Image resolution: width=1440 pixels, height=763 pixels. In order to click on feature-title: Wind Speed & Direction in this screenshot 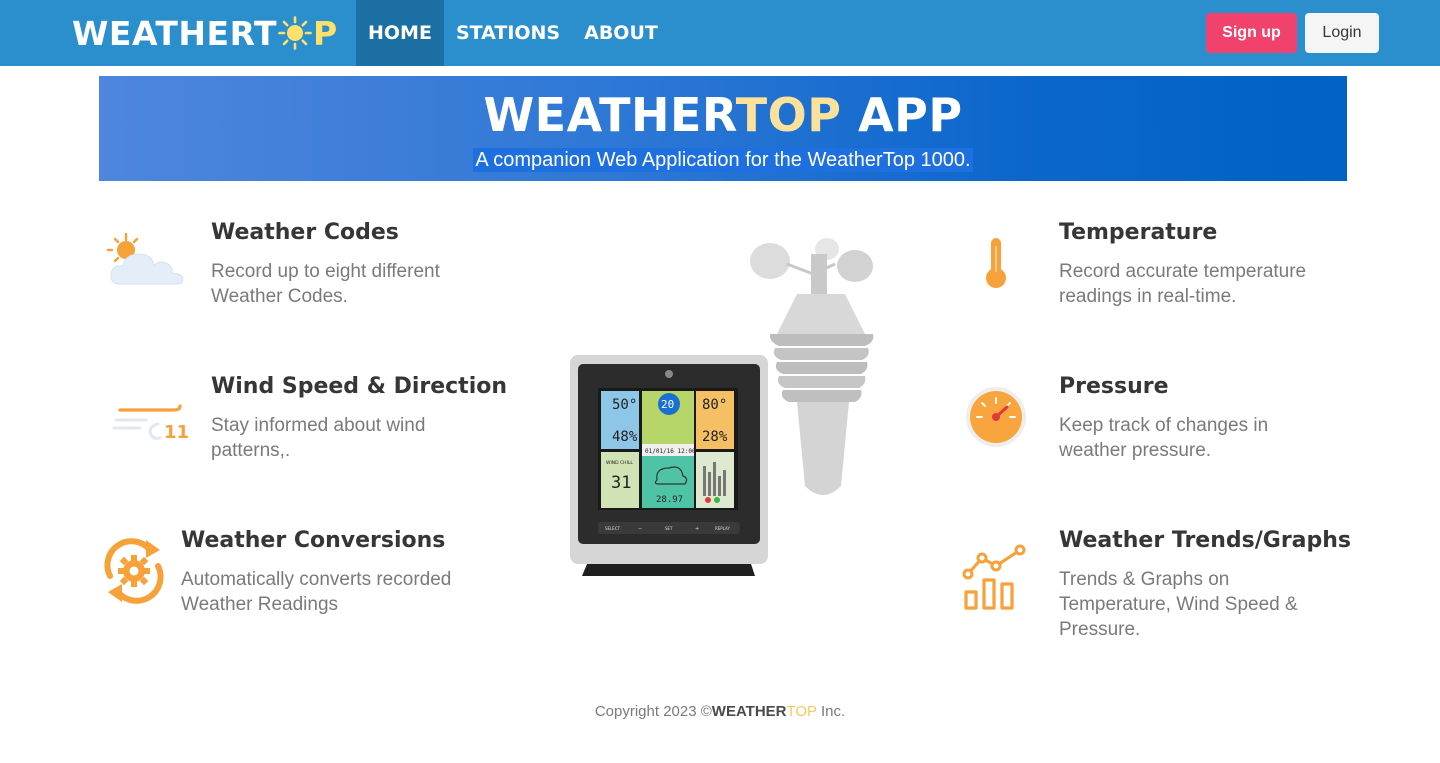, I will do `click(359, 386)`.